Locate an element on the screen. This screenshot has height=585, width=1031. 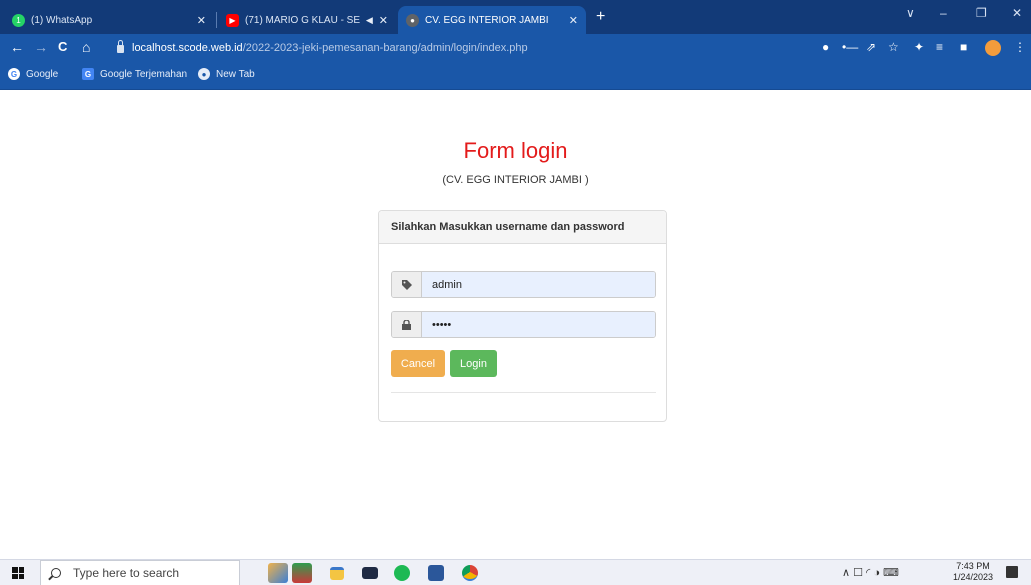
books-icon is located at coordinates (302, 573).